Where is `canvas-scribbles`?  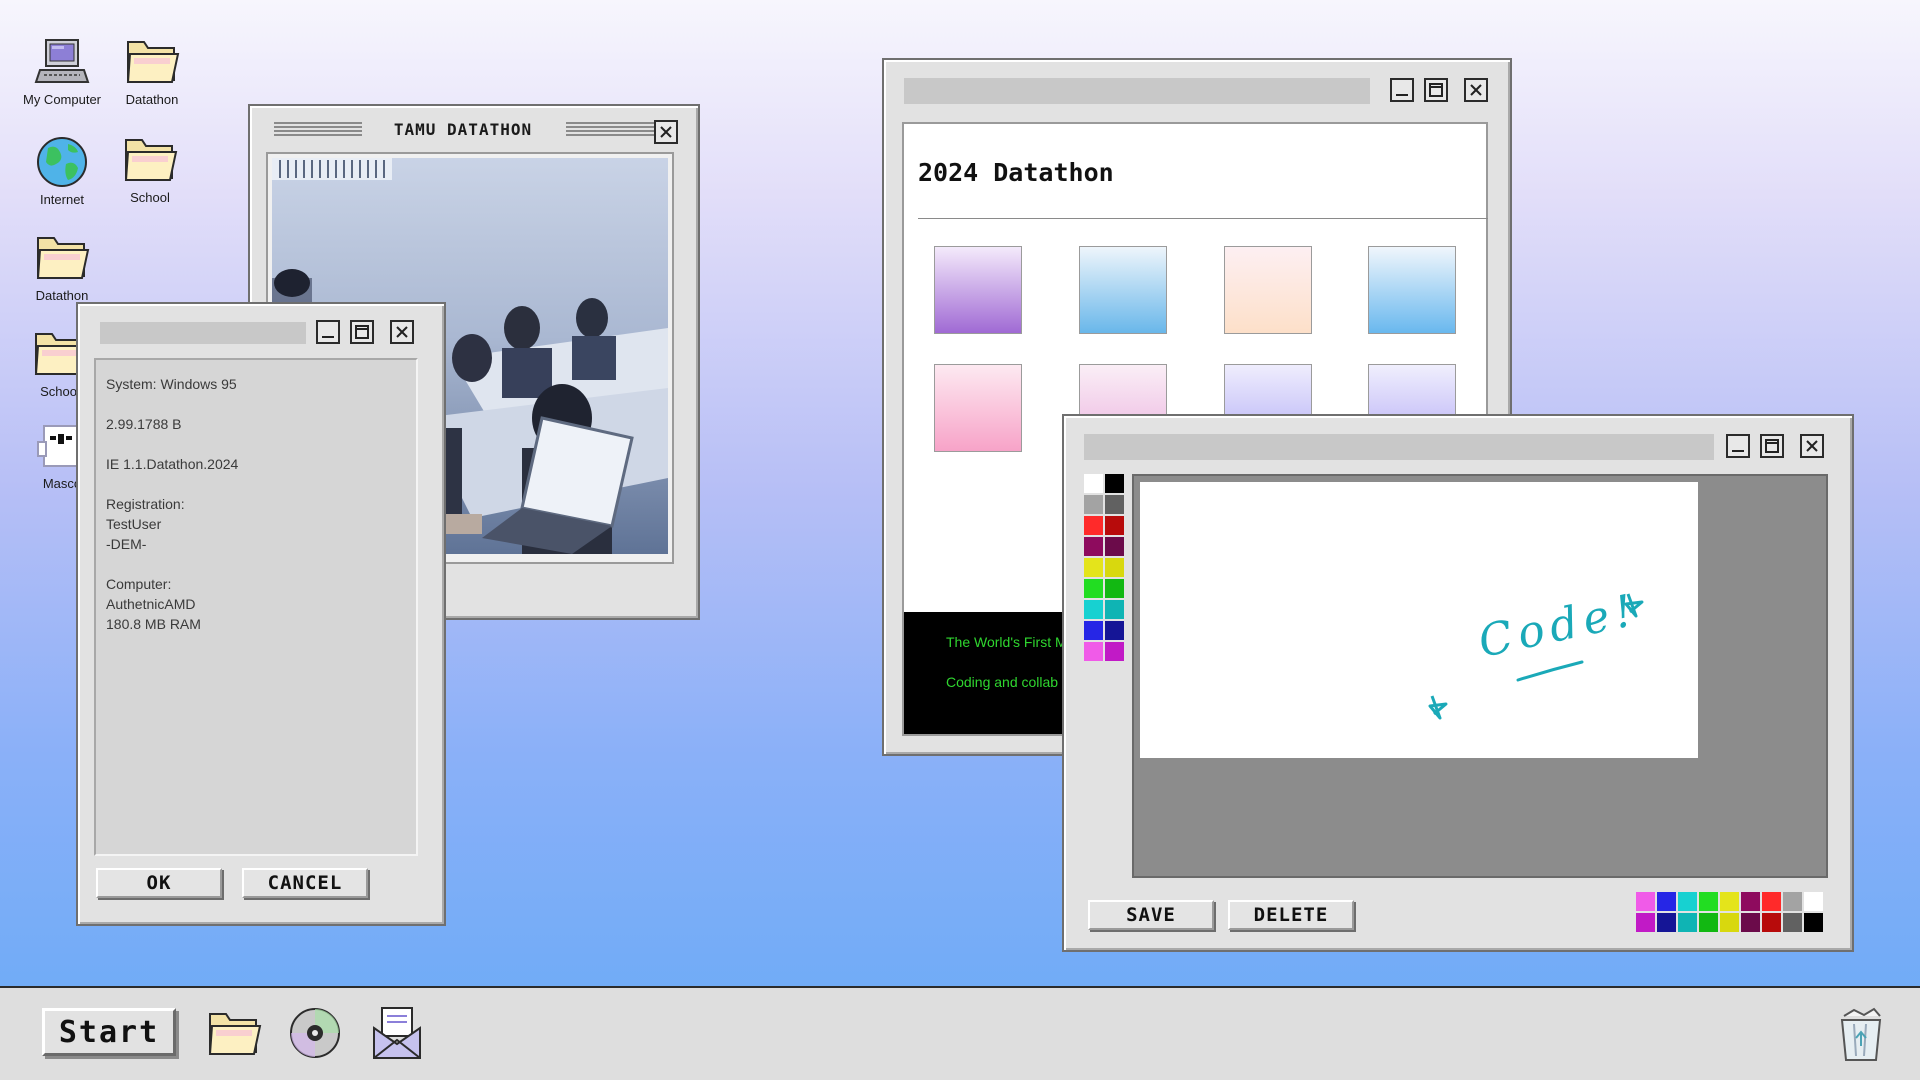 canvas-scribbles is located at coordinates (1536, 656).